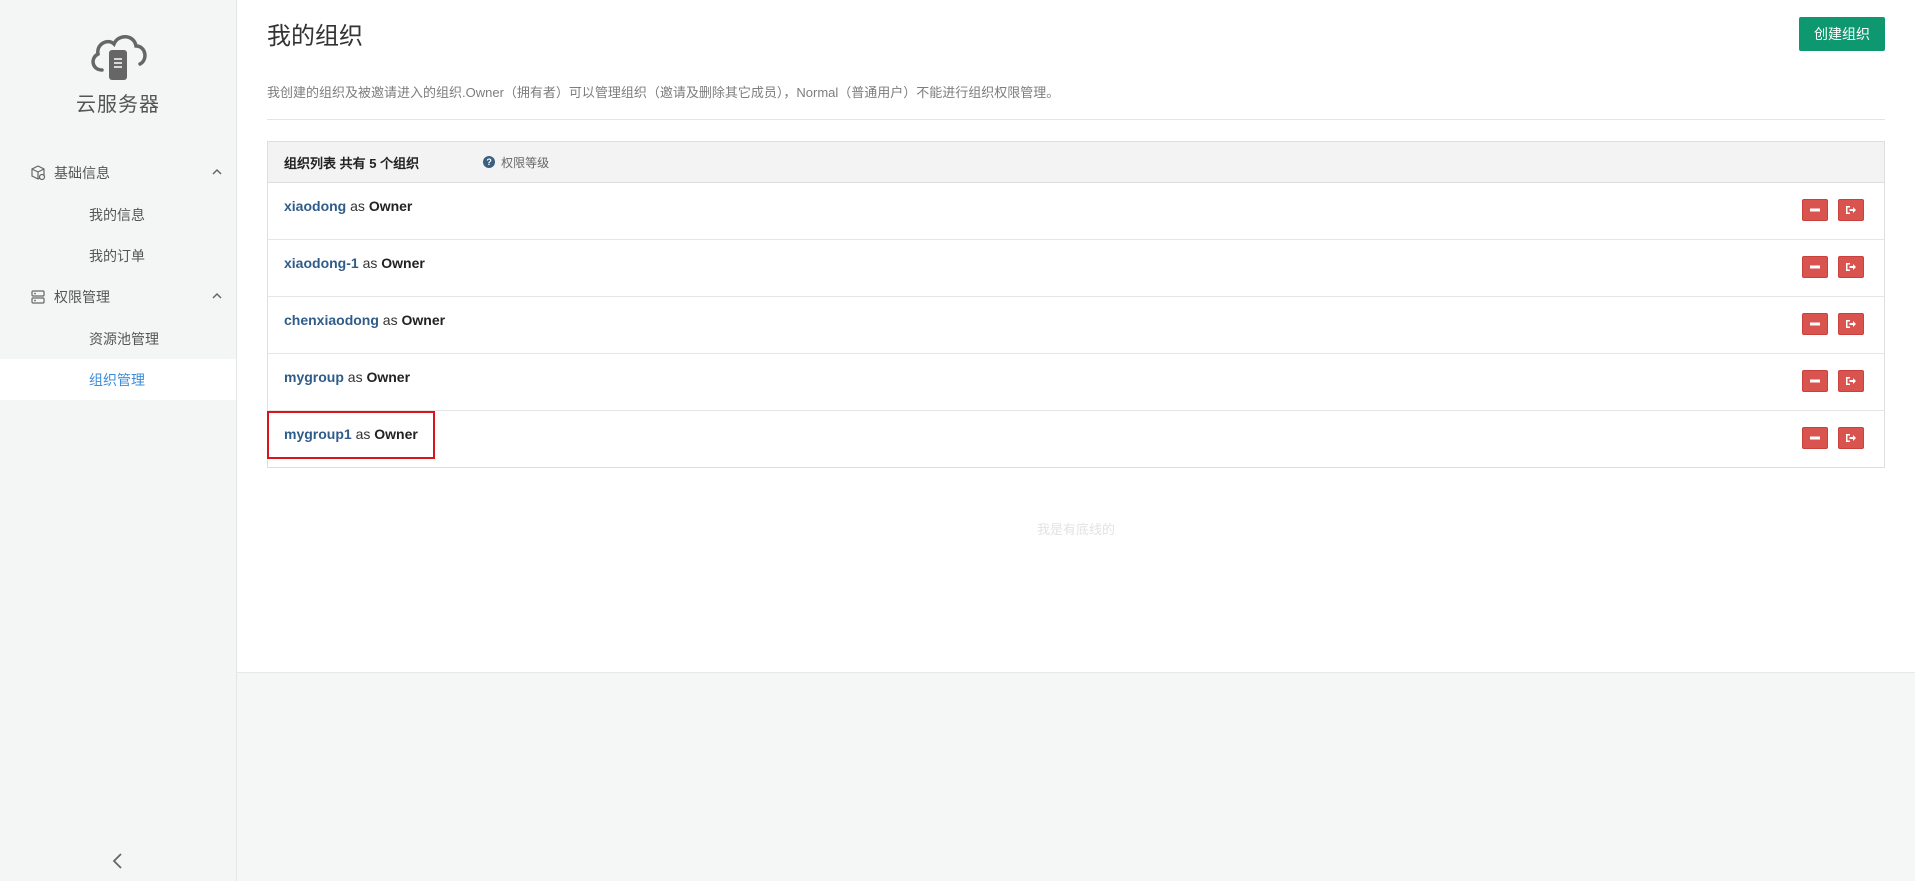 The height and width of the screenshot is (881, 1915). What do you see at coordinates (1076, 211) in the screenshot?
I see `table-row: xiaodong as Owner` at bounding box center [1076, 211].